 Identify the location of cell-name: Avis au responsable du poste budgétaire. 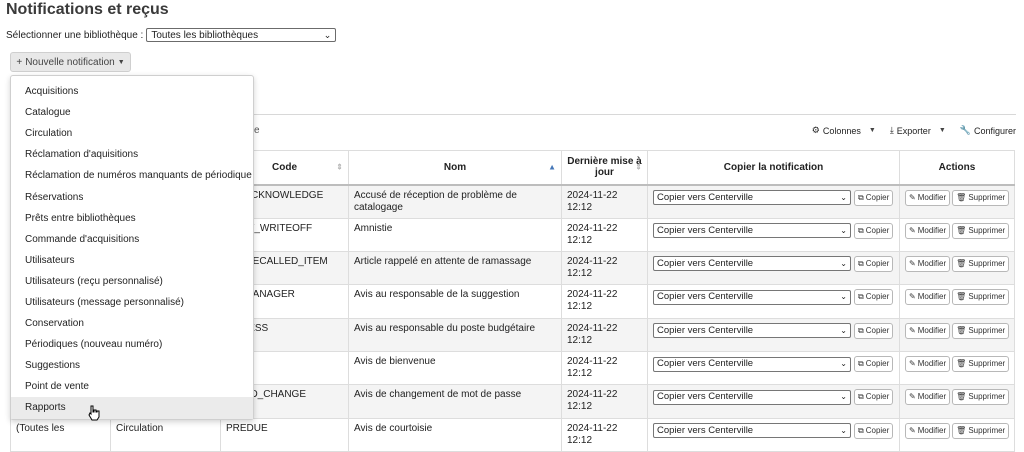
(455, 335).